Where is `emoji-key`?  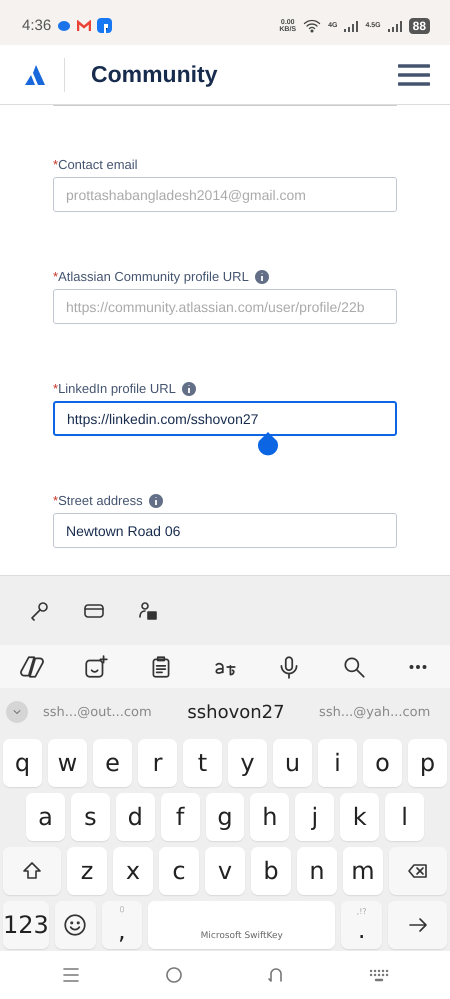
emoji-key is located at coordinates (75, 925).